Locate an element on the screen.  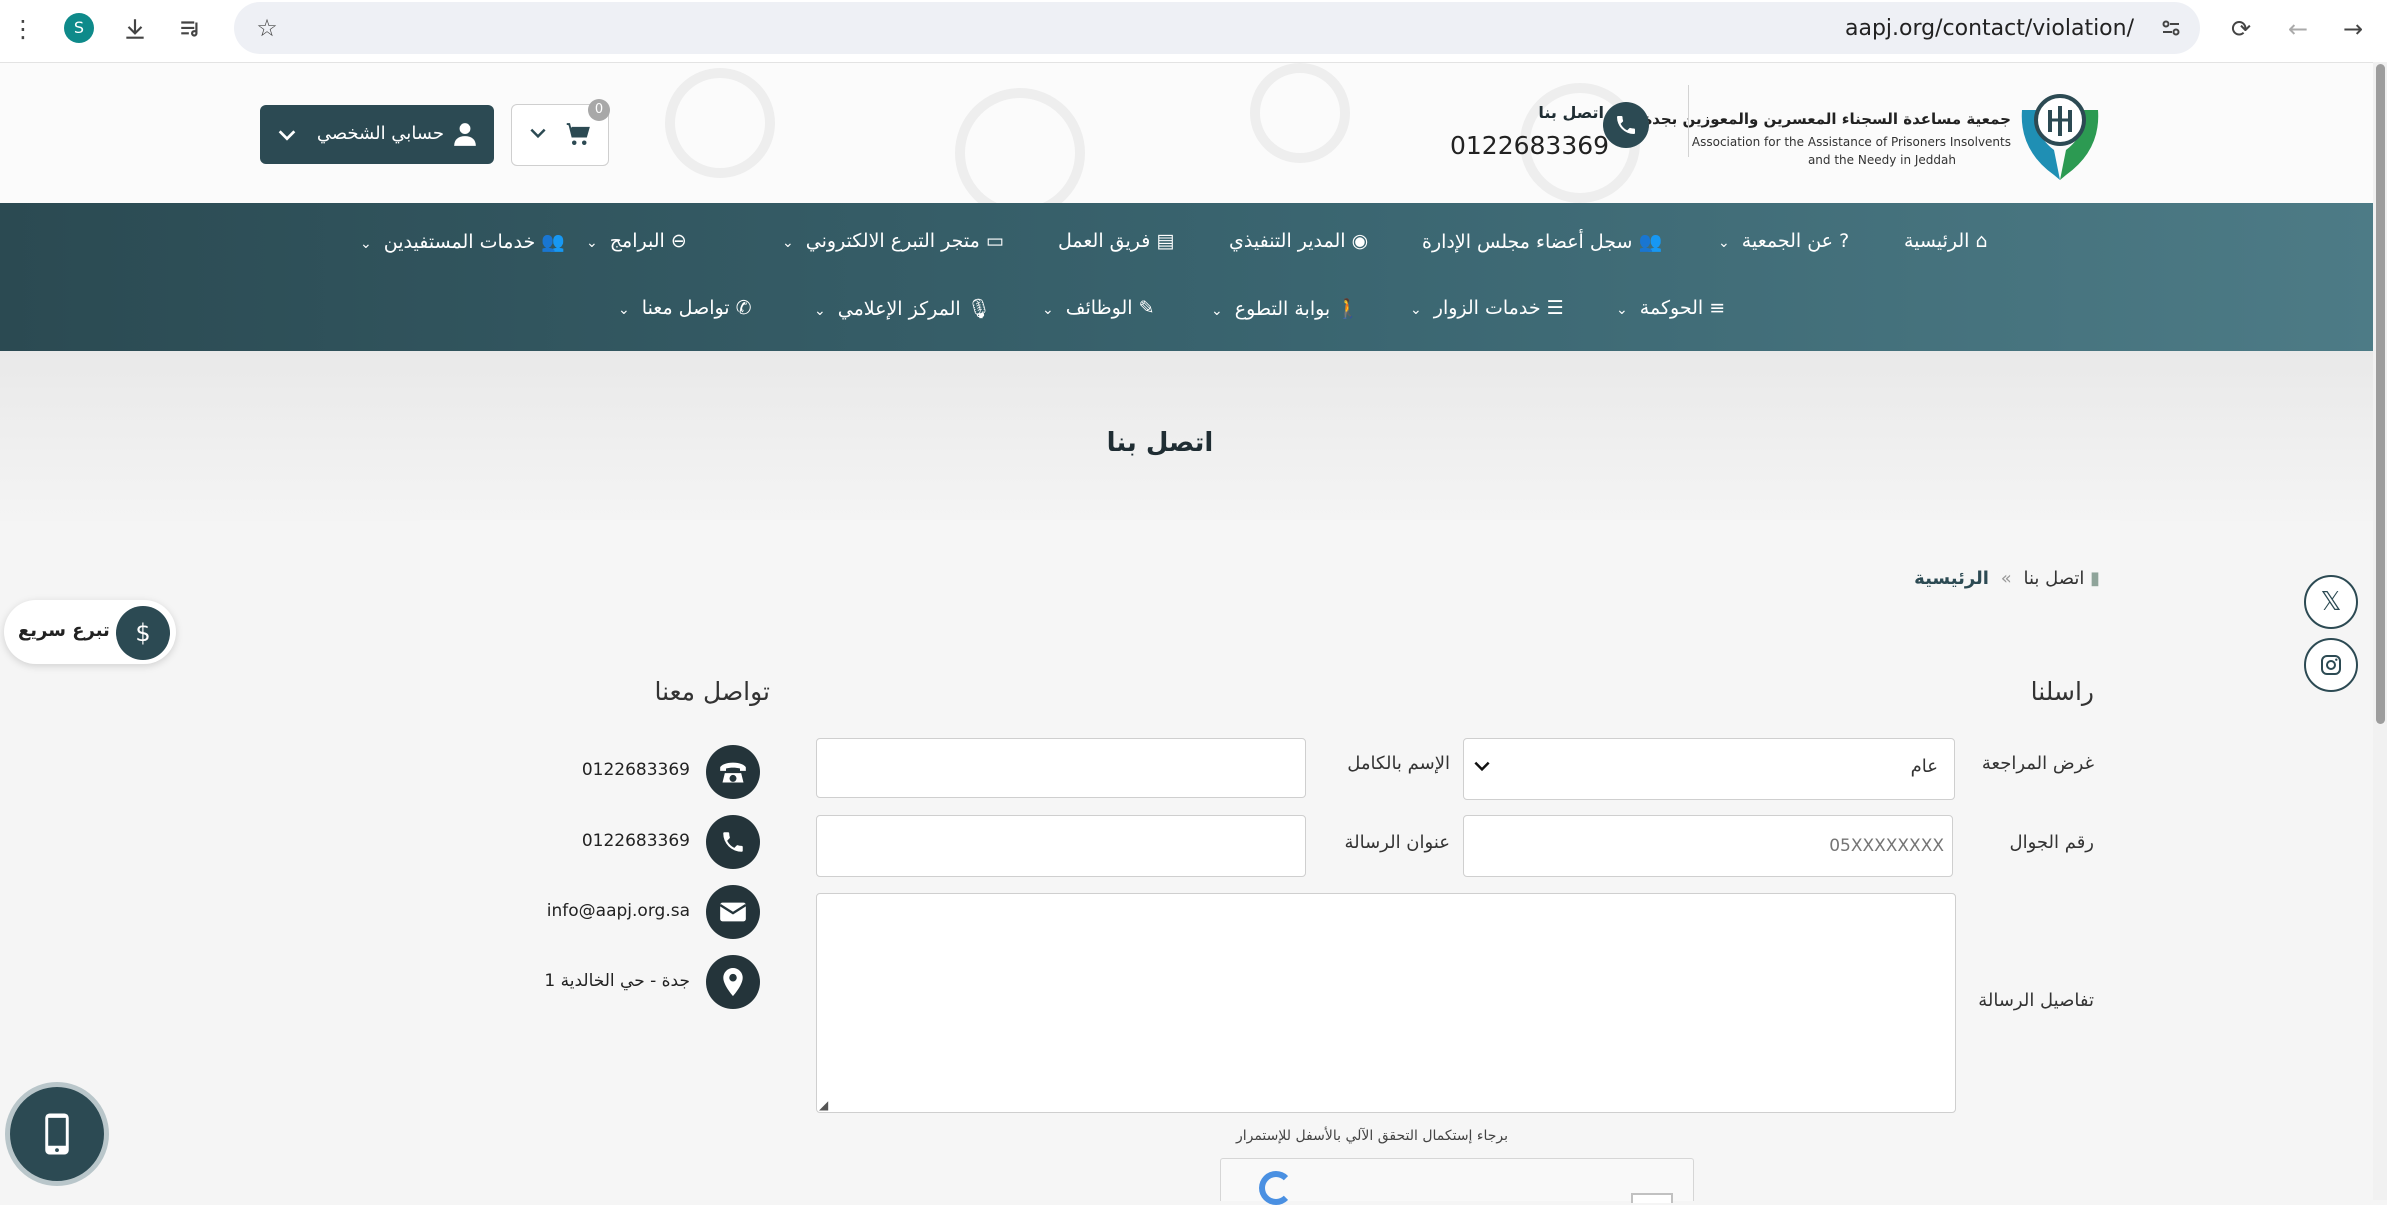
main-navigation is located at coordinates (1186, 277).